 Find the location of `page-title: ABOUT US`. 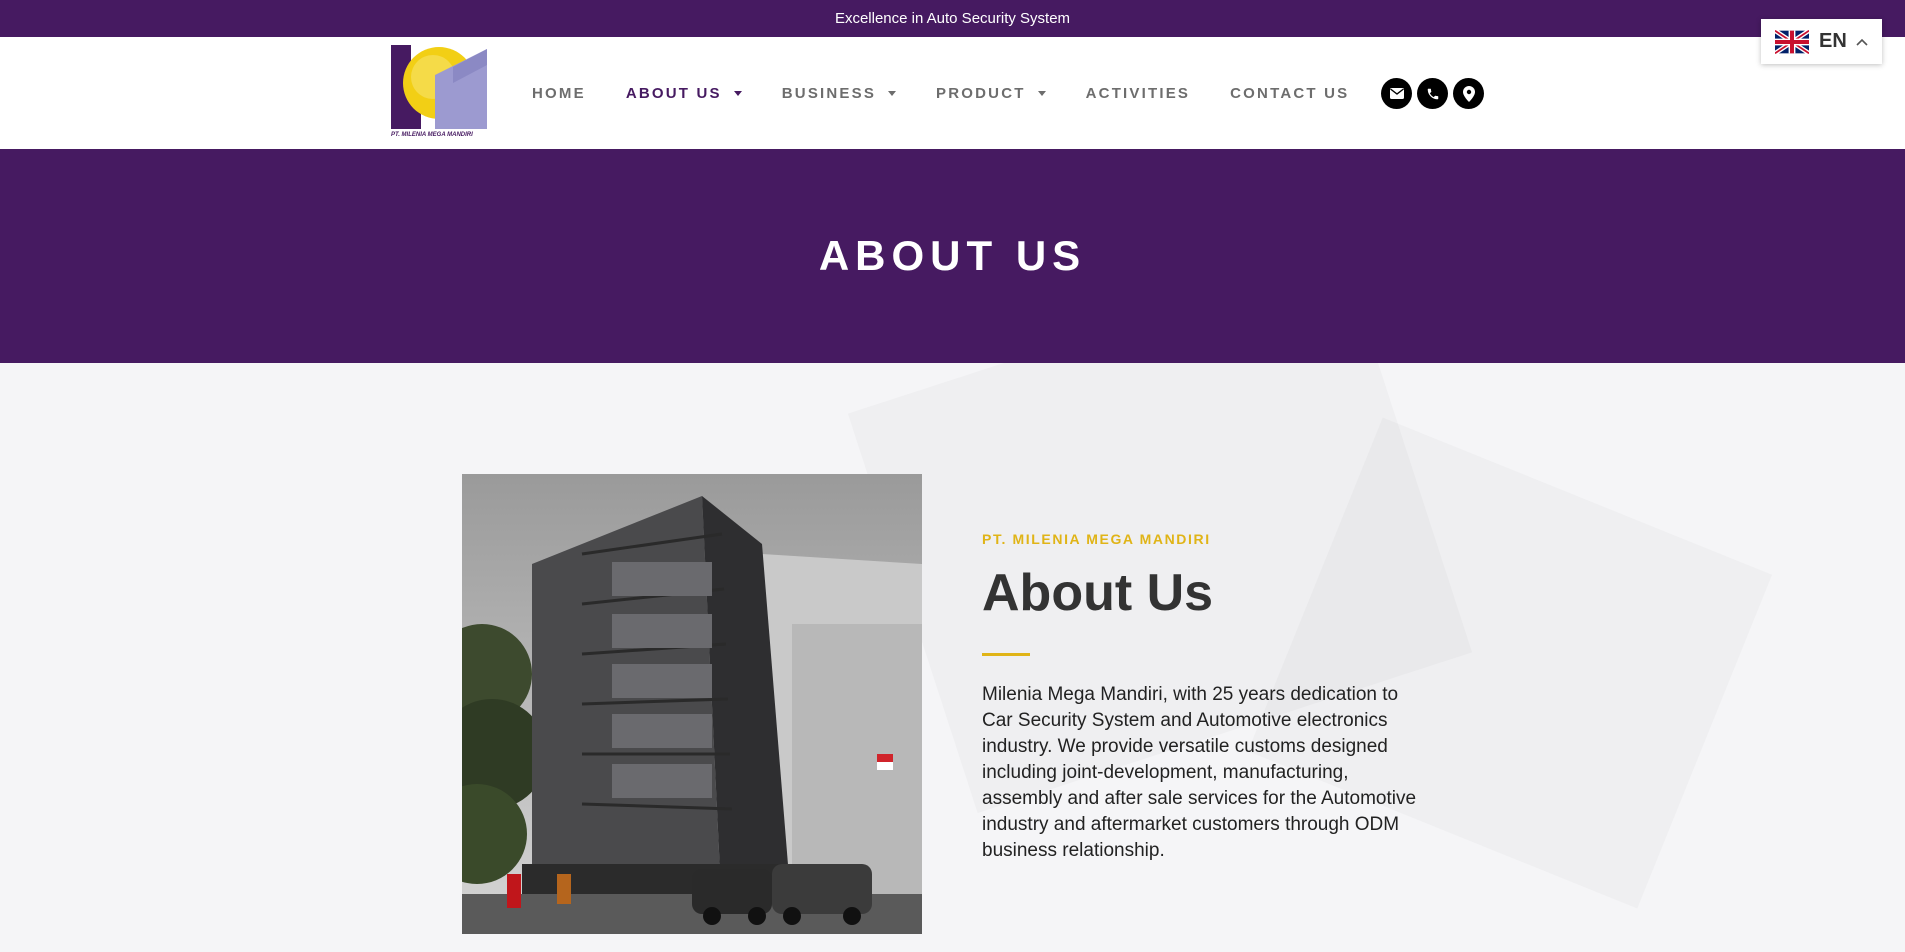

page-title: ABOUT US is located at coordinates (952, 255).